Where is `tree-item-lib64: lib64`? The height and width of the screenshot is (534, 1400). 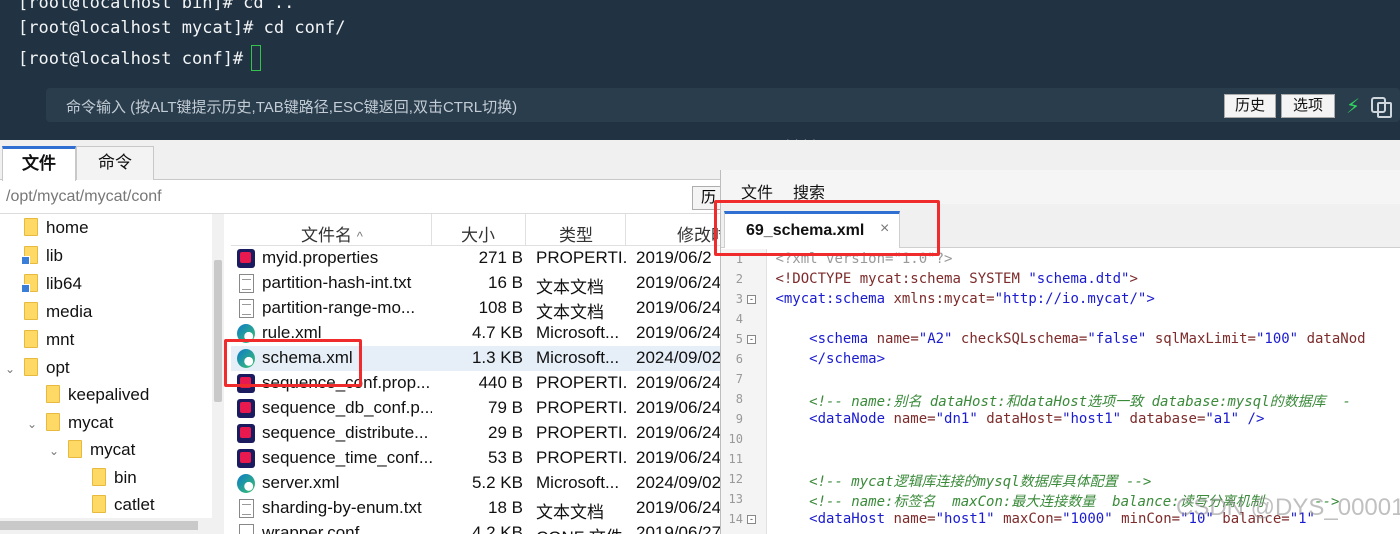
tree-item-lib64: lib64 is located at coordinates (51, 286).